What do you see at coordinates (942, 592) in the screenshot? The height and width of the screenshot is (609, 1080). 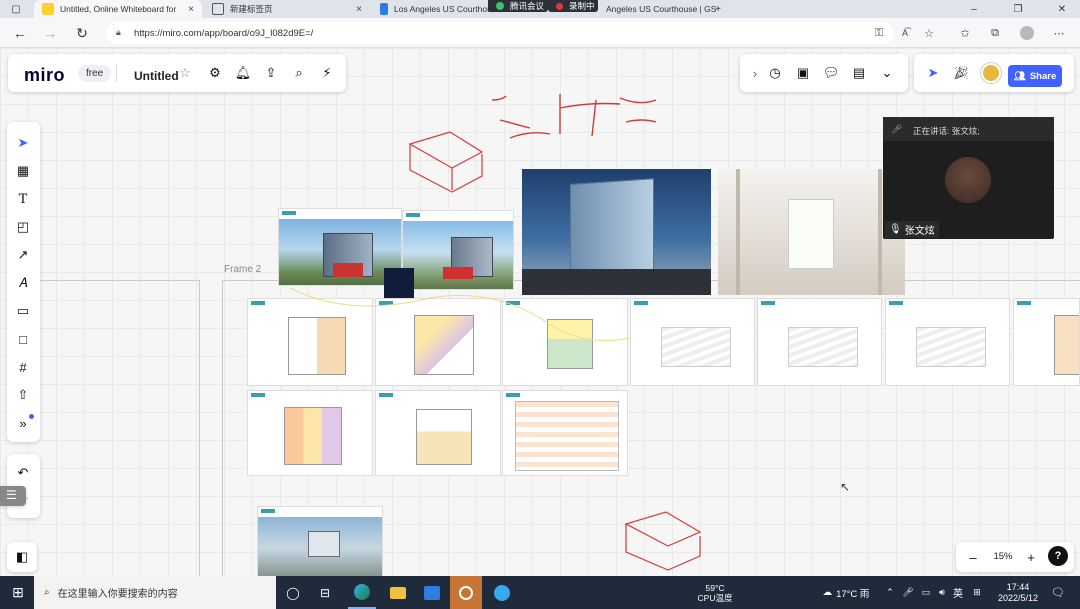 I see `volume-icon: 🔊︎` at bounding box center [942, 592].